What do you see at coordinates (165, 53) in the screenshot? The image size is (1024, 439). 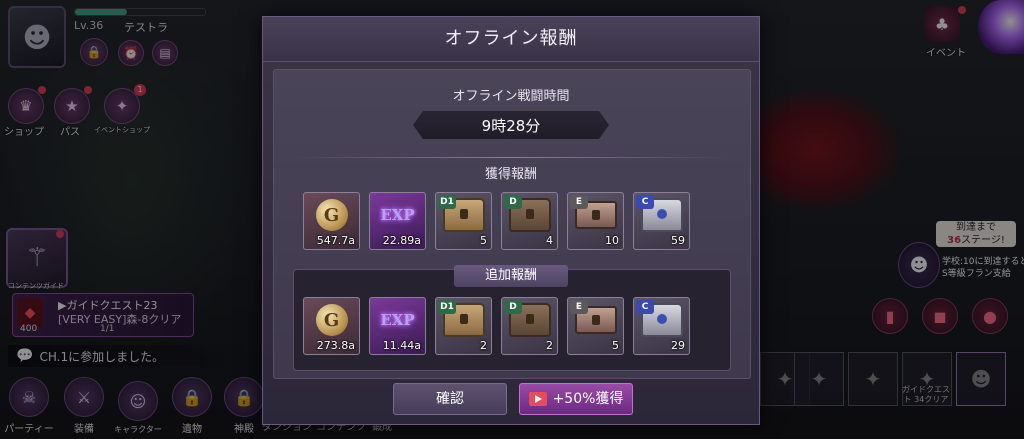 I see `card-icon: ▤` at bounding box center [165, 53].